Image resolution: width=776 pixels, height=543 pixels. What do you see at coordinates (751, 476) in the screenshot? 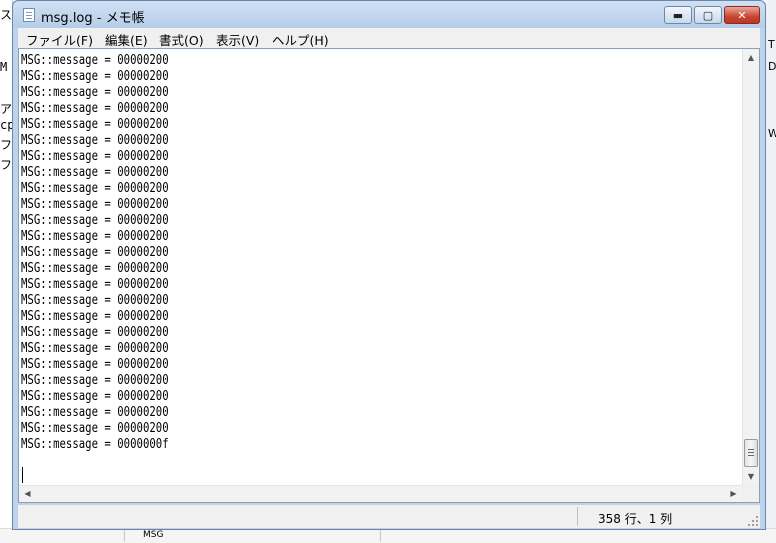
I see `scroll-down-button: ▼` at bounding box center [751, 476].